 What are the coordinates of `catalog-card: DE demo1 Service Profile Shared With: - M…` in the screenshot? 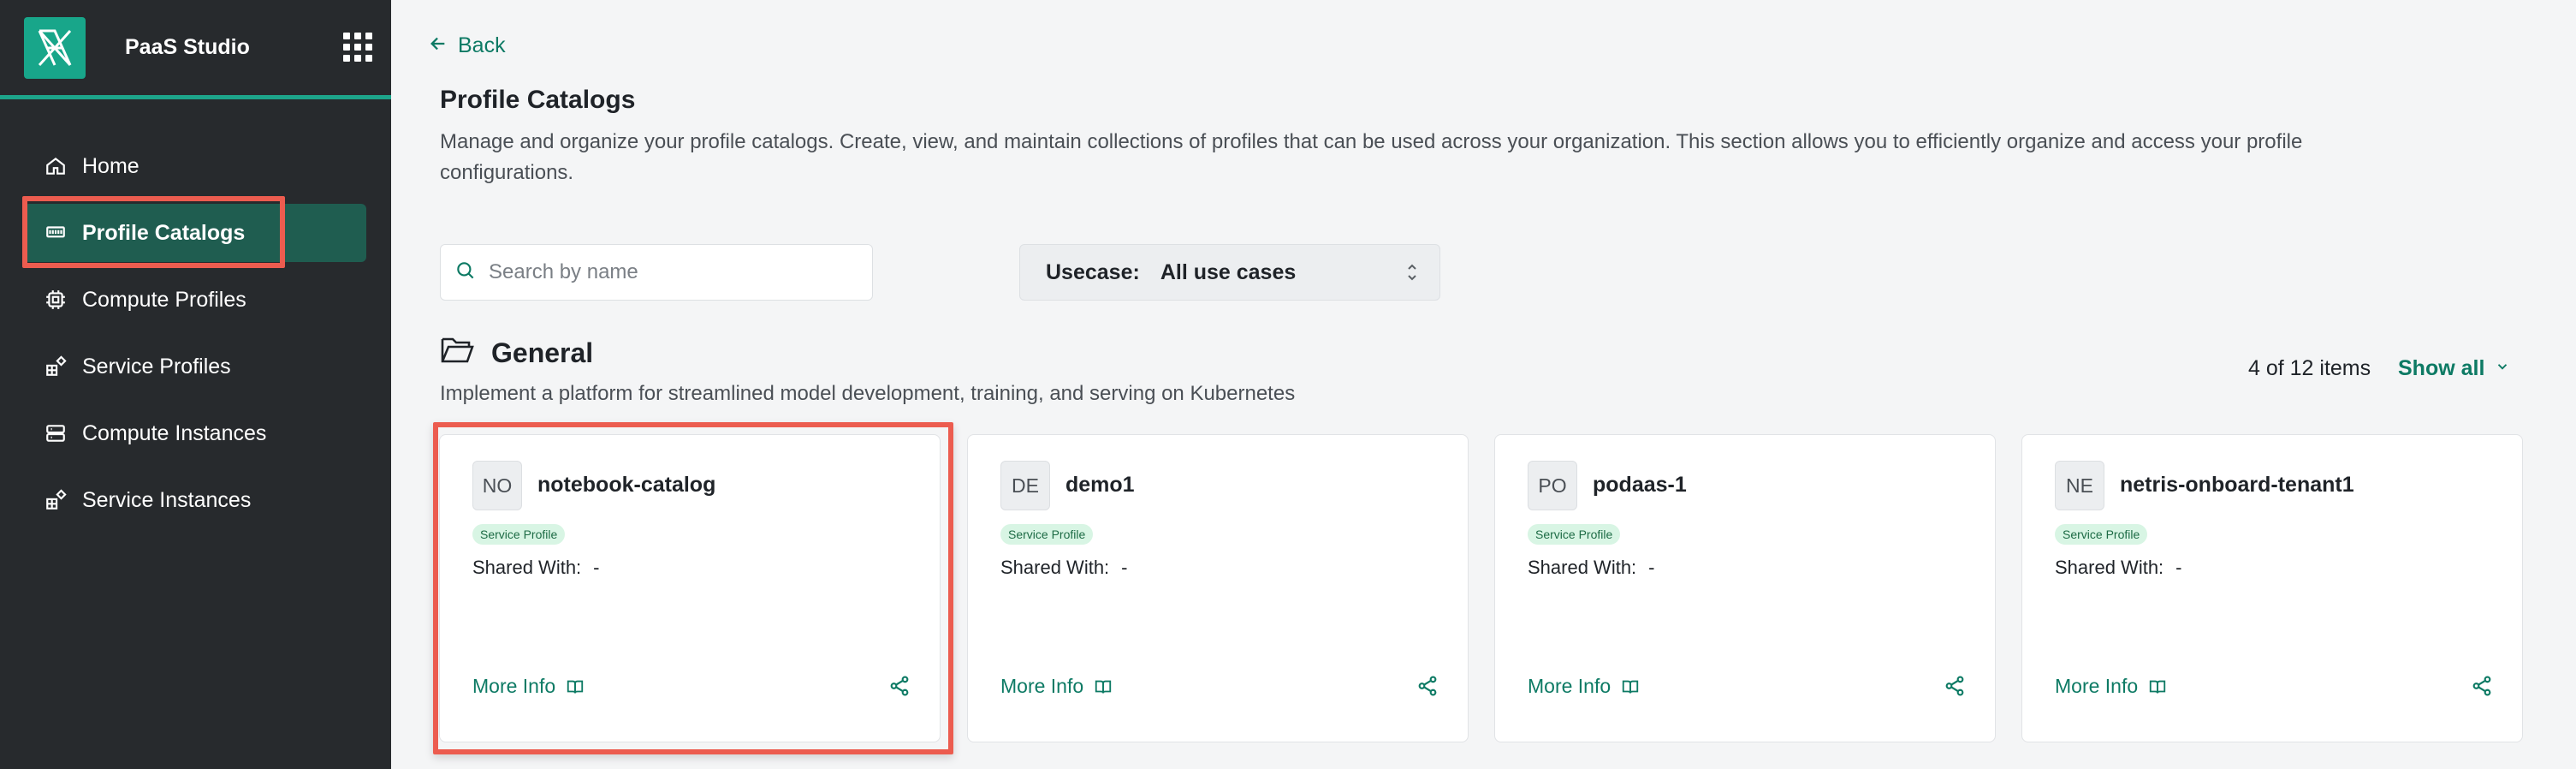 It's located at (1218, 588).